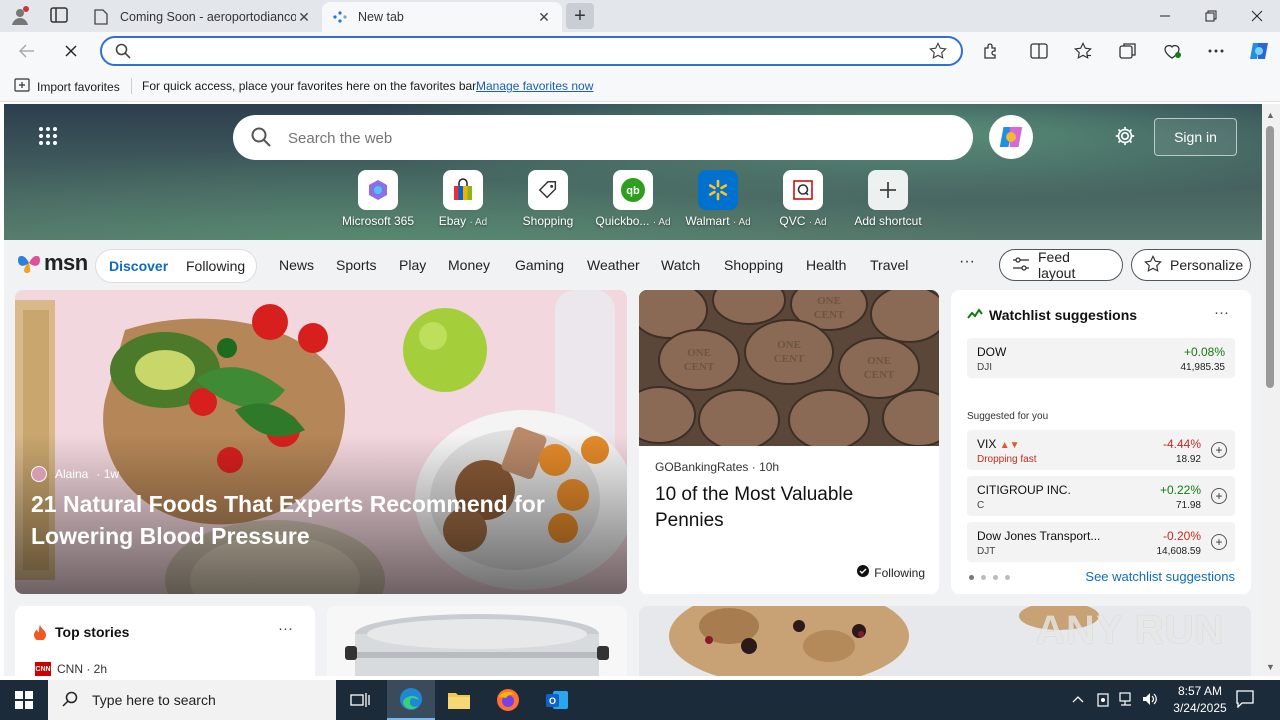 The image size is (1280, 720). What do you see at coordinates (1270, 667) in the screenshot?
I see `scroll-down-arrow-icon: ▼` at bounding box center [1270, 667].